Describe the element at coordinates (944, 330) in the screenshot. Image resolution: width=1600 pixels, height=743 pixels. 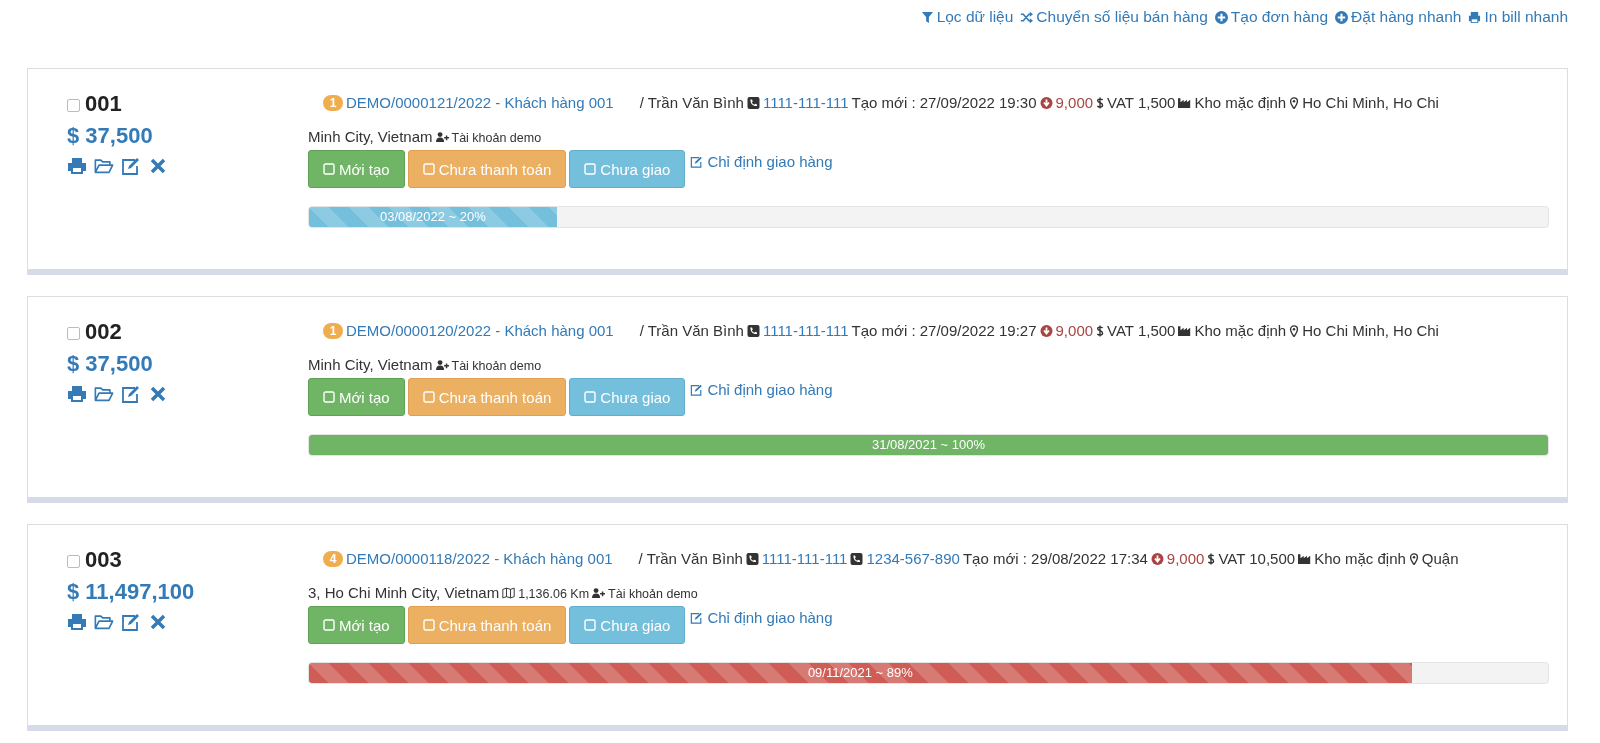
I see `created-time: Tạo mới : 27/09/2022 19:27` at that location.